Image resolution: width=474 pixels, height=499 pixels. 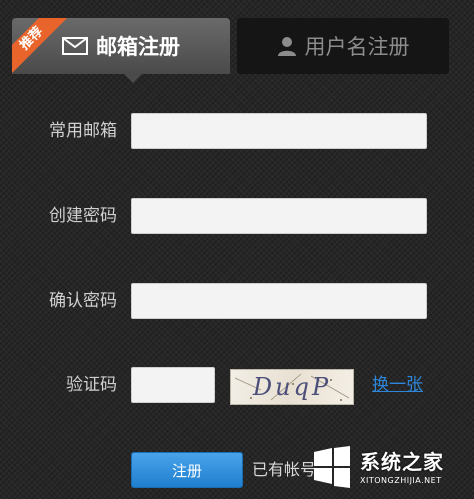 I want to click on captcha-text: DuqP, so click(x=292, y=387).